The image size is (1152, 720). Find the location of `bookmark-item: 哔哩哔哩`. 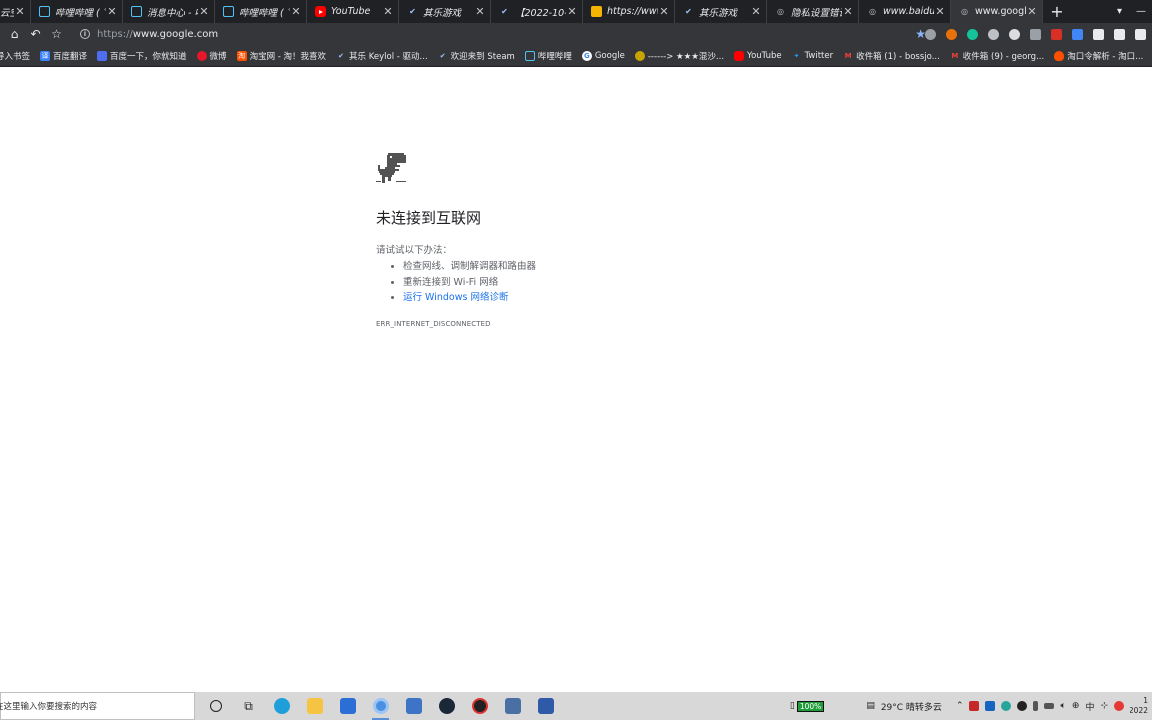

bookmark-item: 哔哩哔哩 is located at coordinates (548, 56).